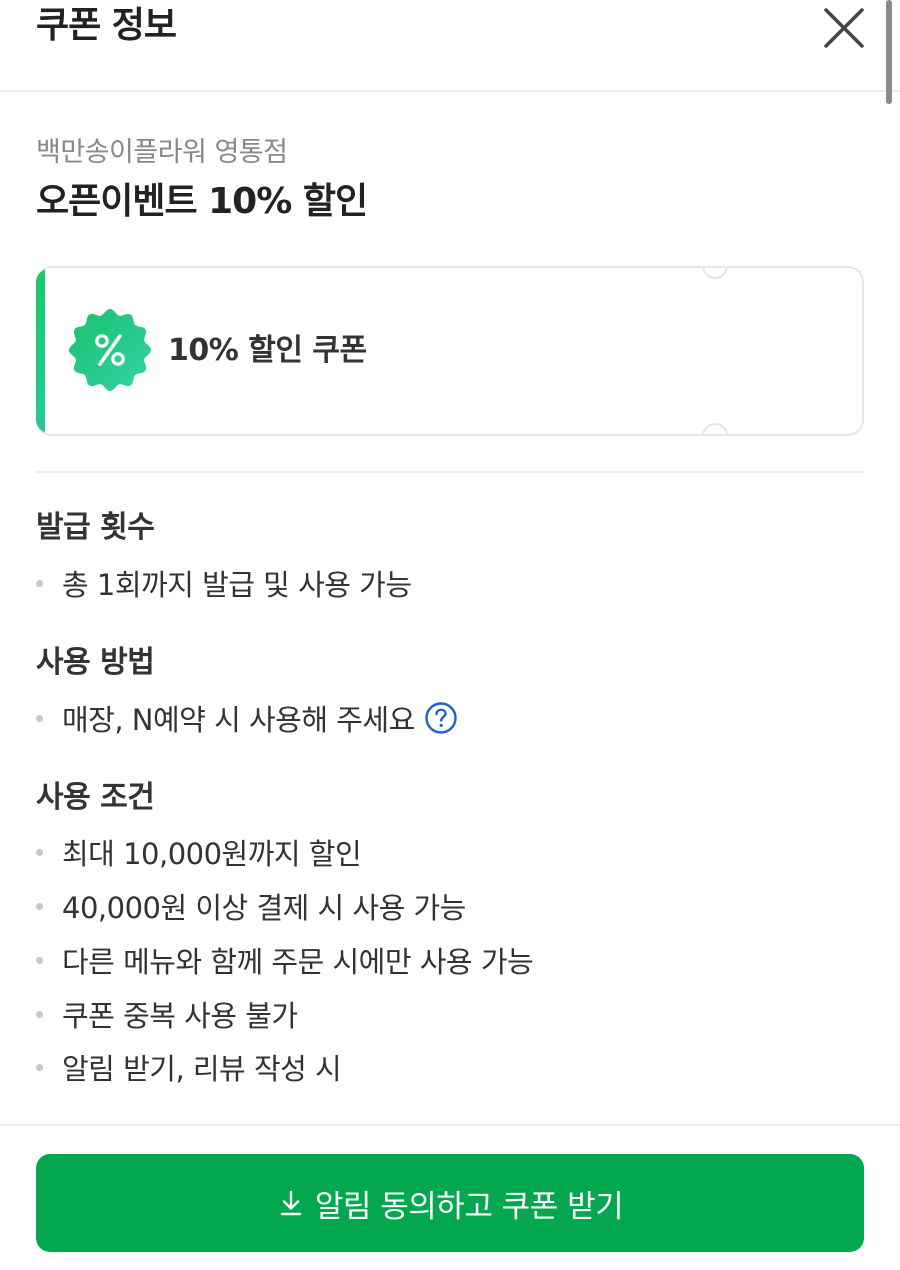  I want to click on list-item: 40,000원 이상 결제 시 사용 가능, so click(251, 906).